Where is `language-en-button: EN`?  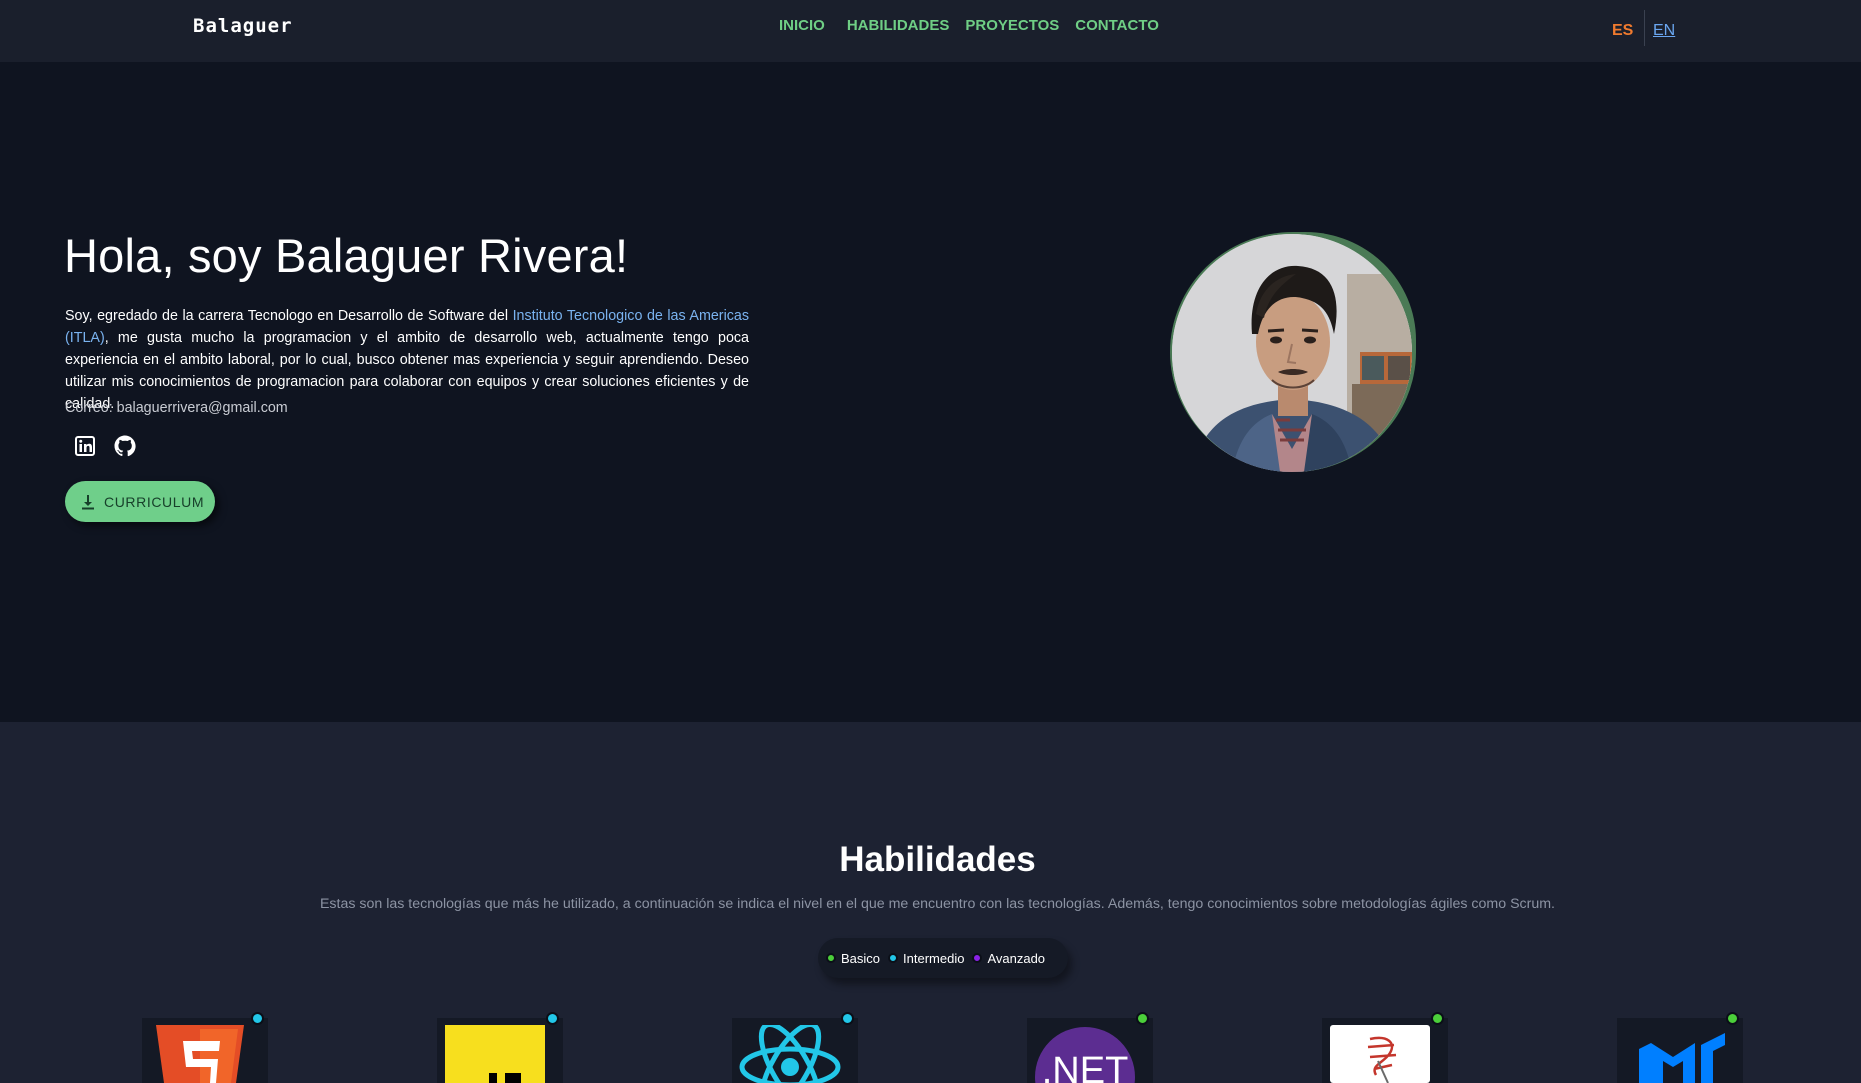 language-en-button: EN is located at coordinates (1664, 31).